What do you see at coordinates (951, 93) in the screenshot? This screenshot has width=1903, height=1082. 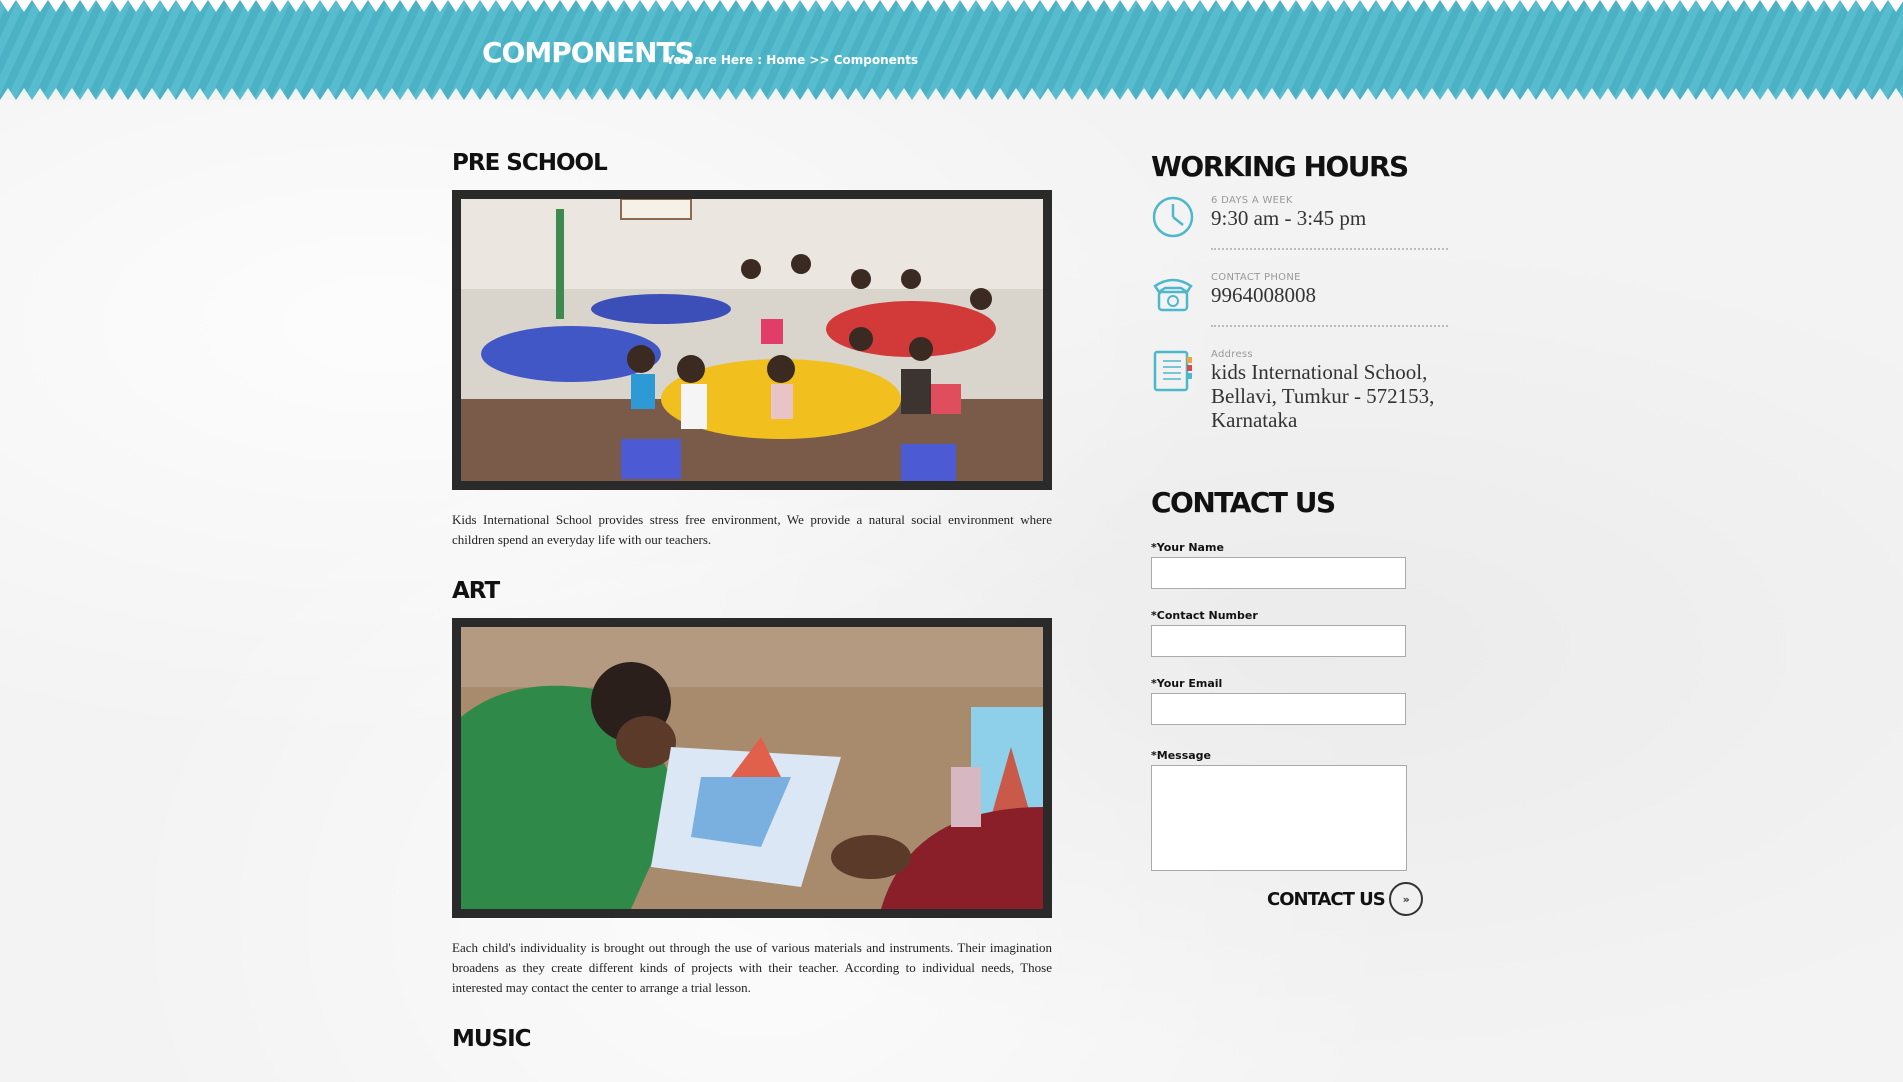 I see `zigzag-bottom-edge` at bounding box center [951, 93].